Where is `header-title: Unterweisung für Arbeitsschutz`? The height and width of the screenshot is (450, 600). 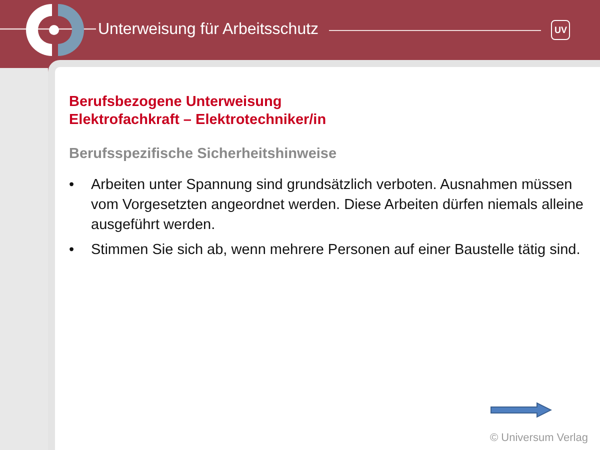
header-title: Unterweisung für Arbeitsschutz is located at coordinates (208, 30).